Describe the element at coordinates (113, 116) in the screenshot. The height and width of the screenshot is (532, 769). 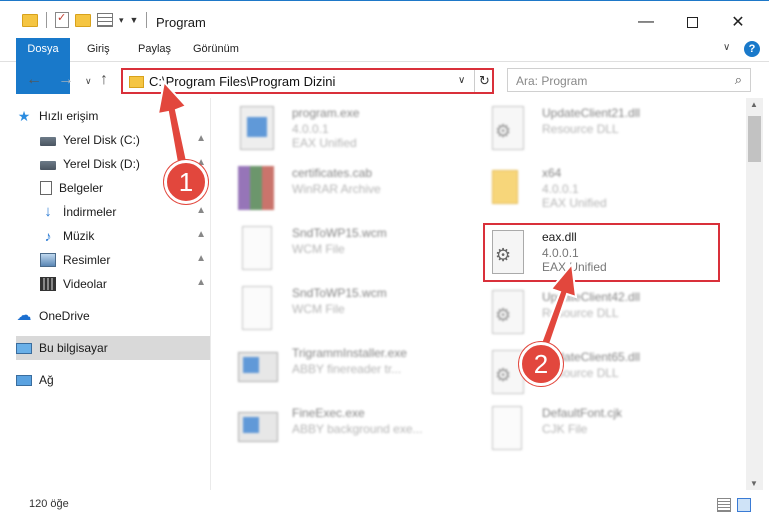
I see `sidebar-item-quick-access: ★ Hızlı erişim` at that location.